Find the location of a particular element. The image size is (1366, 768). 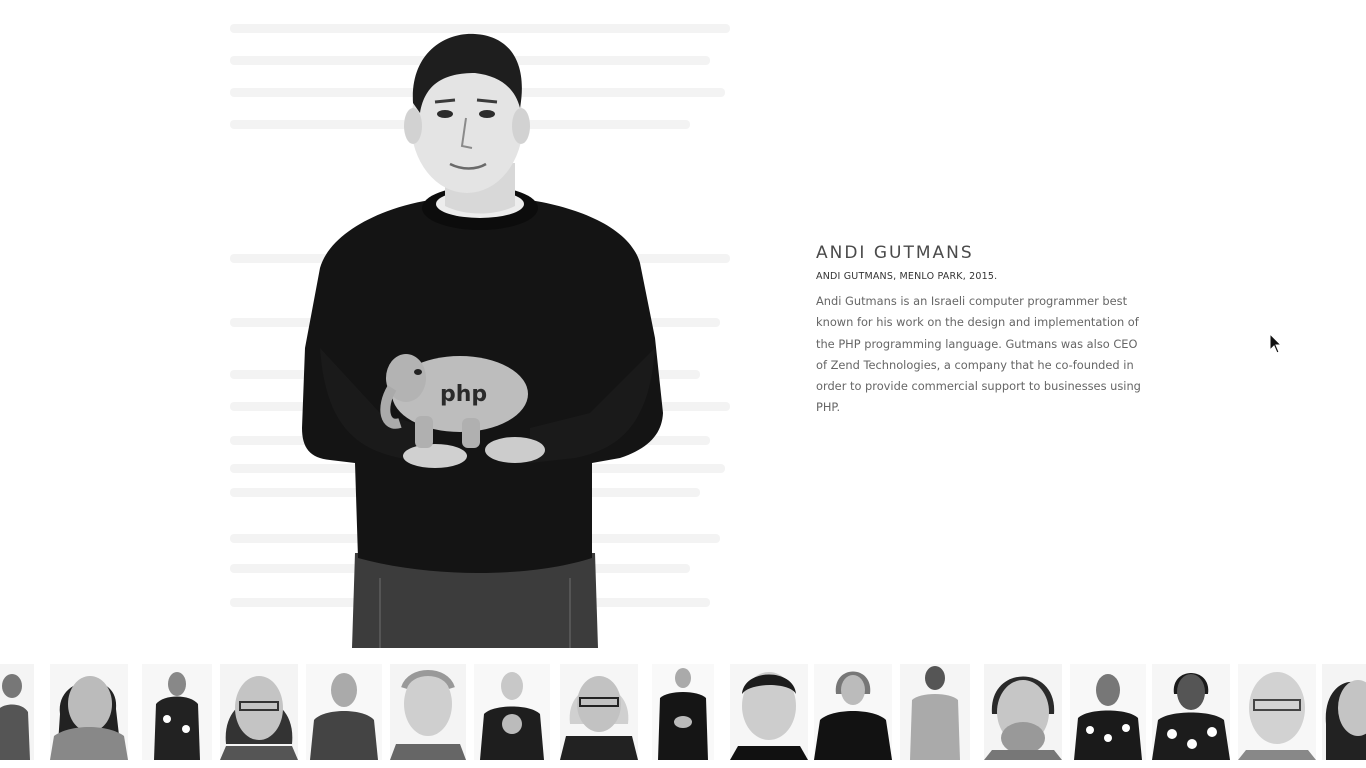

mouse-pointer-icon is located at coordinates (1276, 343).